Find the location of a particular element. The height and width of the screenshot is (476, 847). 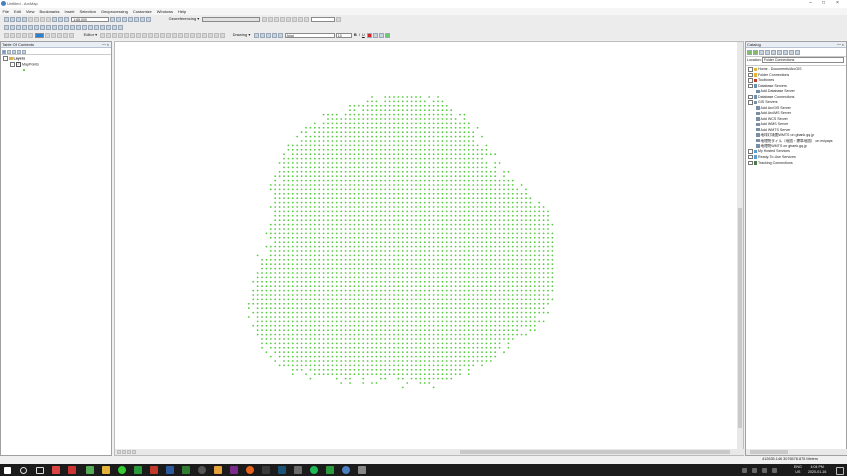

measure-button is located at coordinates (91, 27).